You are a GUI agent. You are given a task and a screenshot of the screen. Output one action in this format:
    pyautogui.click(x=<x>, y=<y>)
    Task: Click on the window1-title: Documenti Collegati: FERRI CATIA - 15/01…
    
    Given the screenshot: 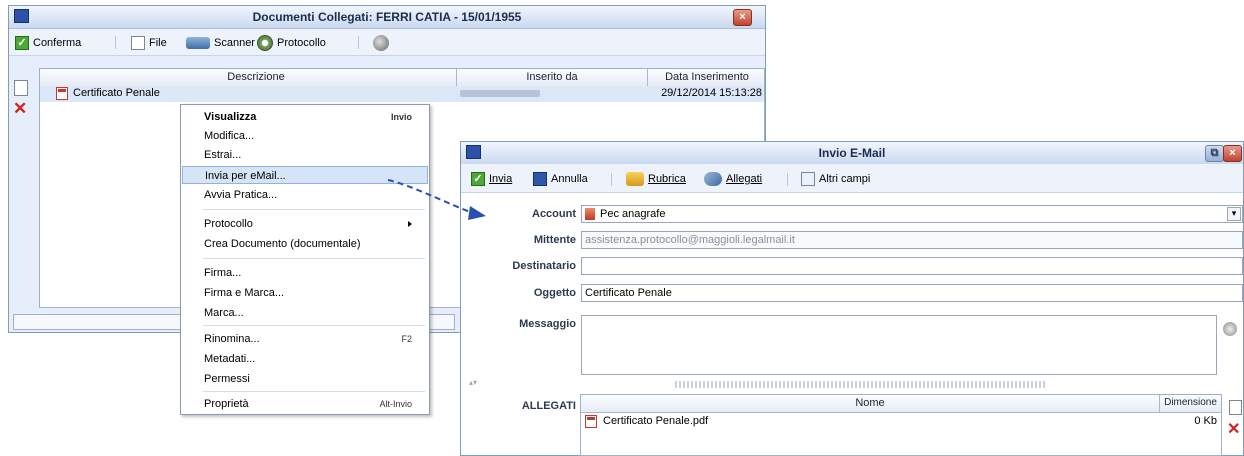 What is the action you would take?
    pyautogui.click(x=387, y=17)
    